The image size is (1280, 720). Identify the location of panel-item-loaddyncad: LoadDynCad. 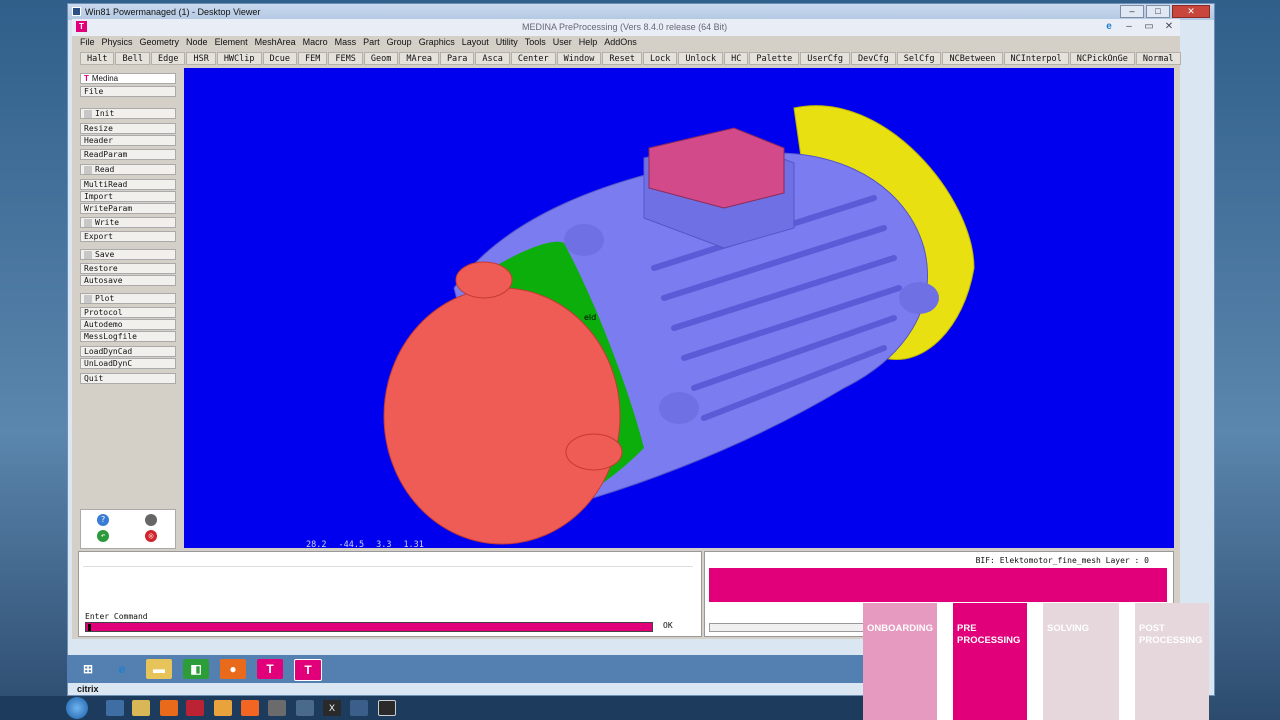
(128, 351).